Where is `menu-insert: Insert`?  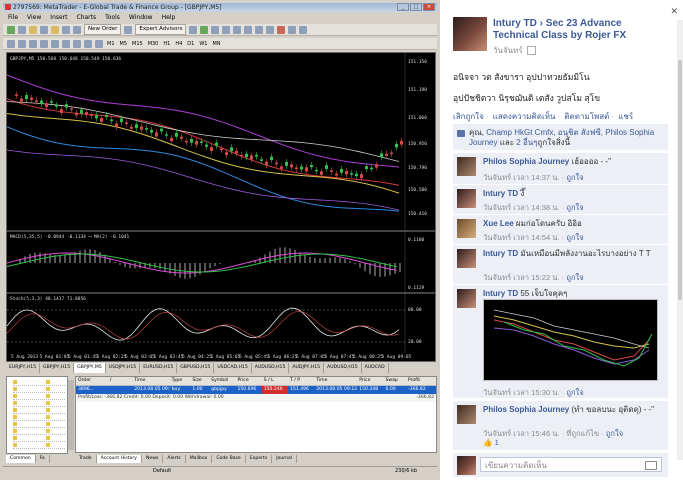
menu-insert: Insert is located at coordinates (58, 17).